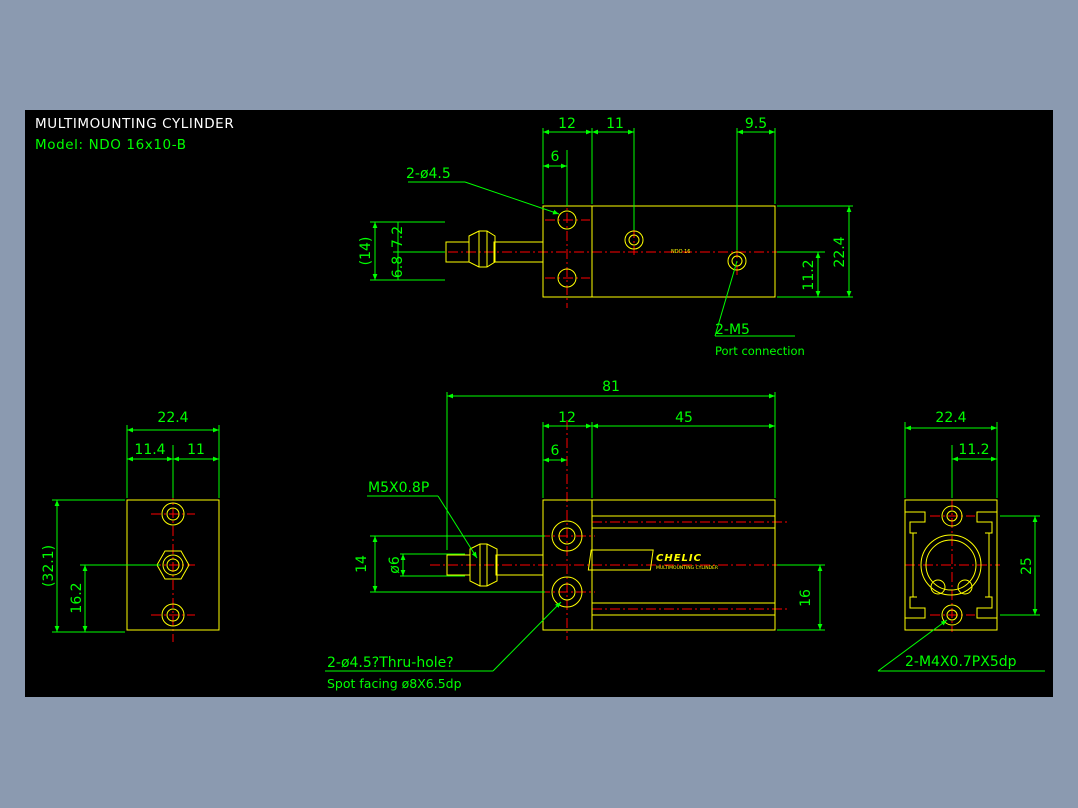 The height and width of the screenshot is (808, 1078). I want to click on port-note: Port connection, so click(760, 351).